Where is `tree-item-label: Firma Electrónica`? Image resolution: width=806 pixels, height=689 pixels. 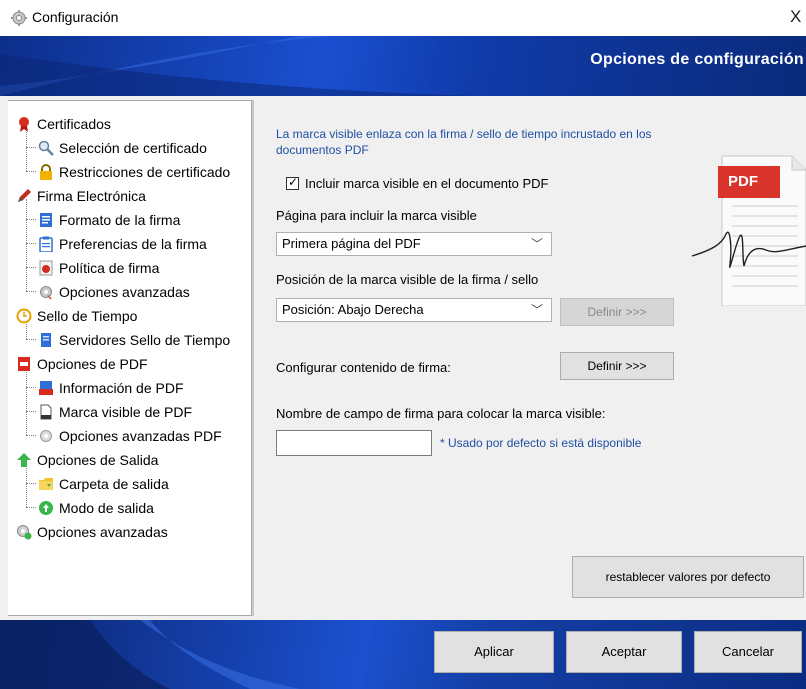 tree-item-label: Firma Electrónica is located at coordinates (91, 196).